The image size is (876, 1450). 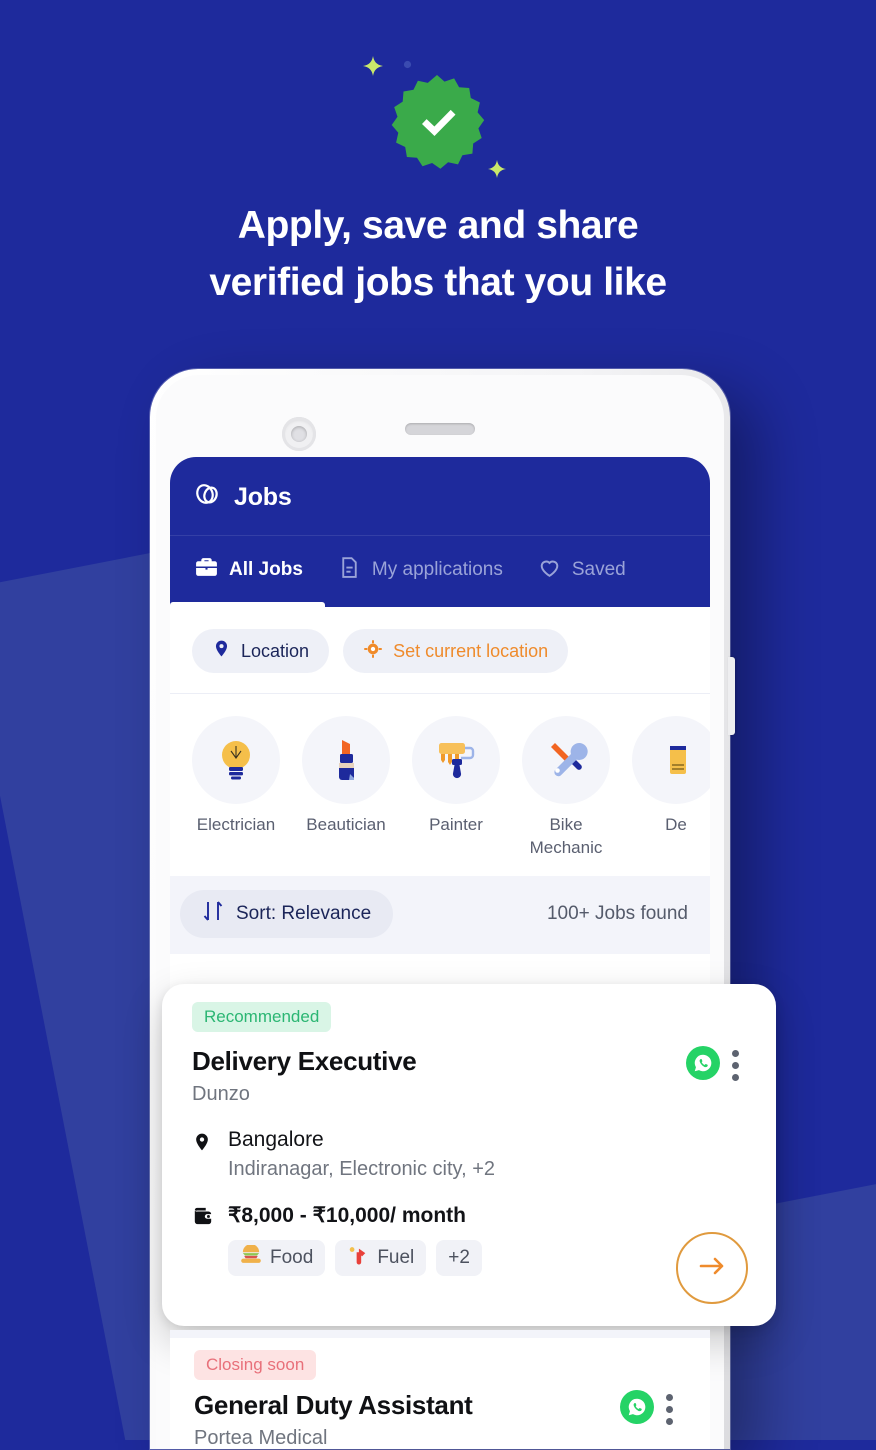 I want to click on perk-label-food: Food, so click(x=292, y=1257).